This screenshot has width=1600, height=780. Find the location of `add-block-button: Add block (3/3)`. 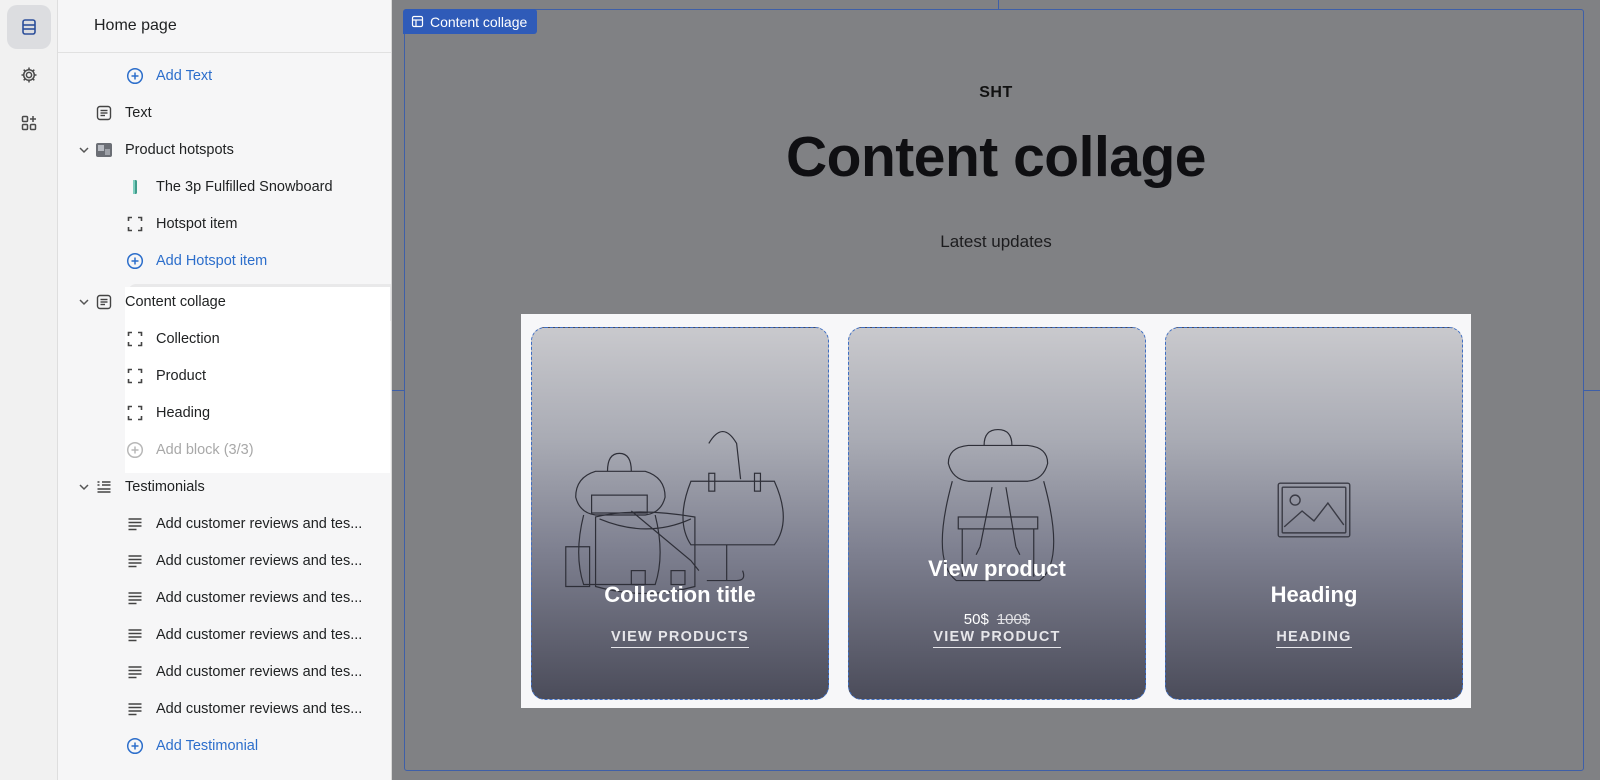

add-block-button: Add block (3/3) is located at coordinates (224, 450).